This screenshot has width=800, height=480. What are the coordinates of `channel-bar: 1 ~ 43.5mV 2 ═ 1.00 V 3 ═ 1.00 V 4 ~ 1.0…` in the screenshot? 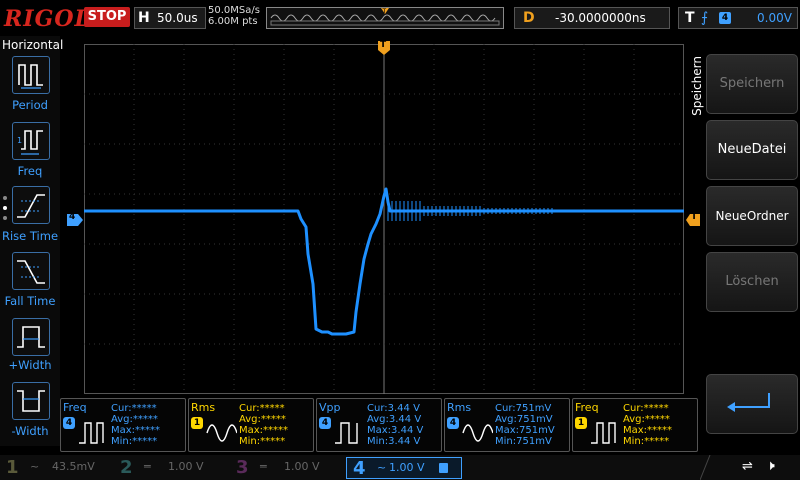 It's located at (400, 467).